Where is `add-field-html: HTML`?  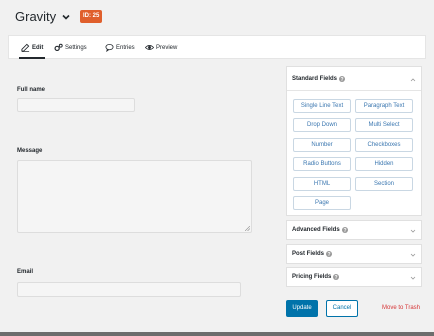 add-field-html: HTML is located at coordinates (322, 184).